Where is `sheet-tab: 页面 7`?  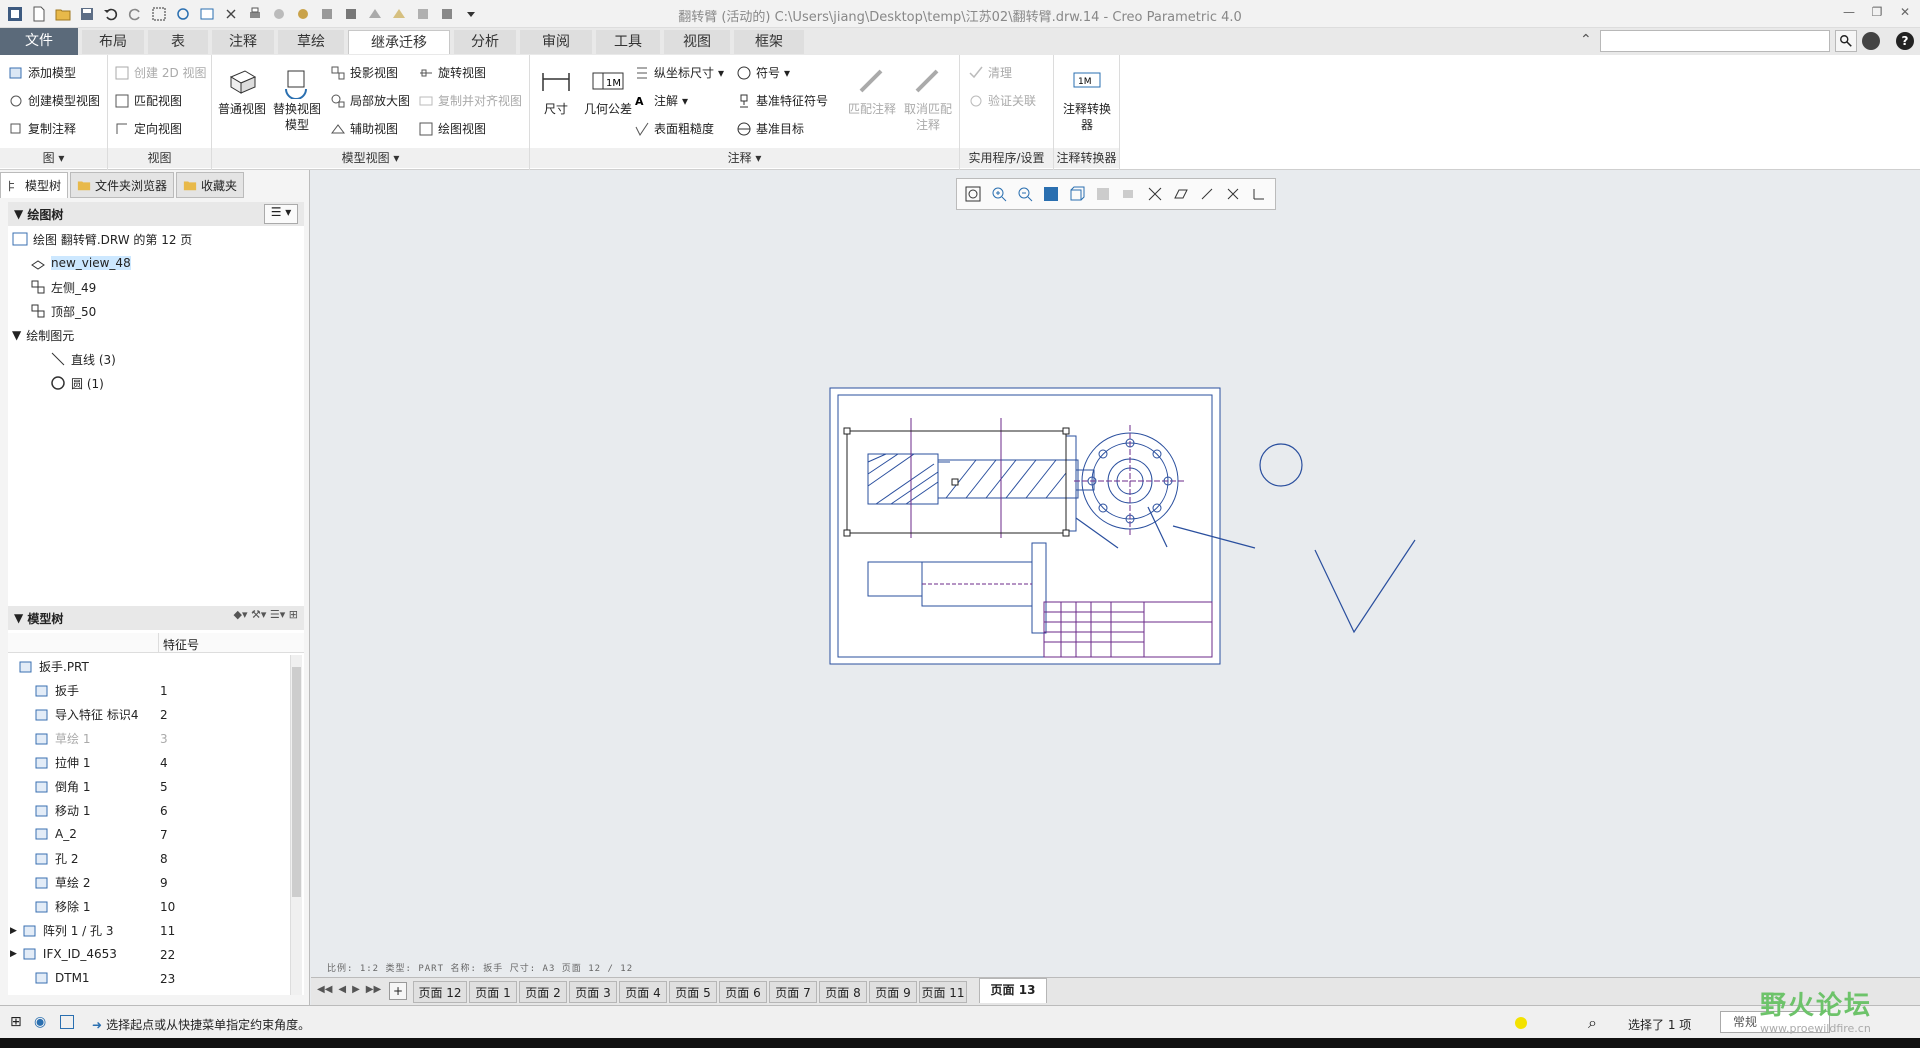
sheet-tab: 页面 7 is located at coordinates (793, 992).